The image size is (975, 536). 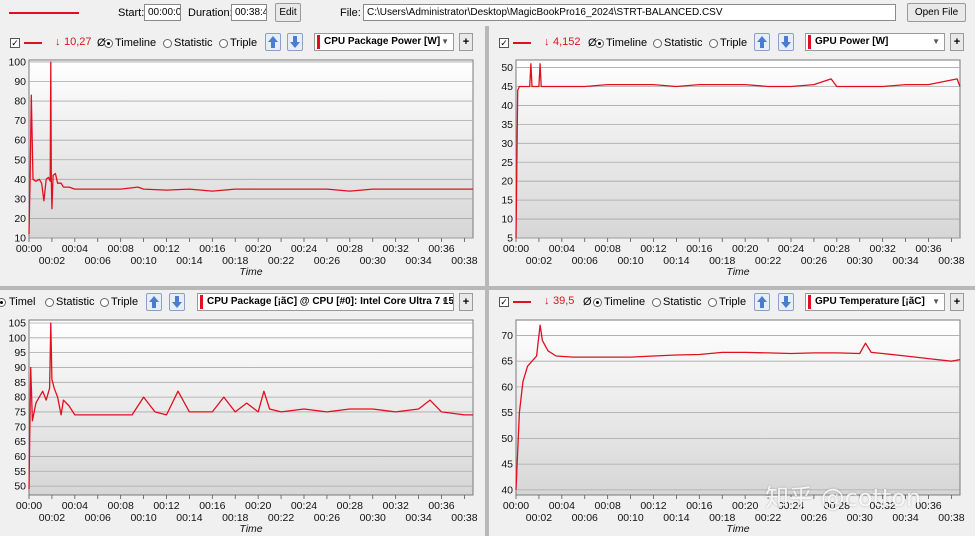 I want to click on y-tick-label: 30, so click(x=20, y=199).